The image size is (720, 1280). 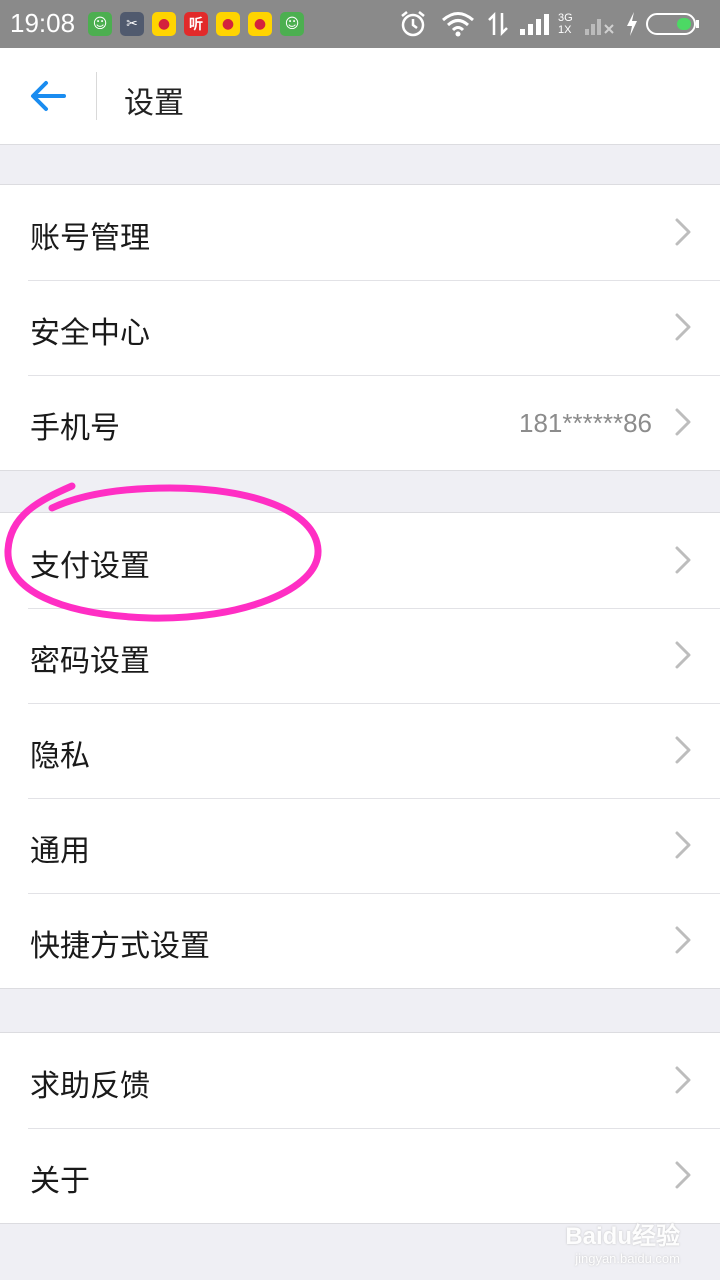 I want to click on status-time: 19:08, so click(x=43, y=23).